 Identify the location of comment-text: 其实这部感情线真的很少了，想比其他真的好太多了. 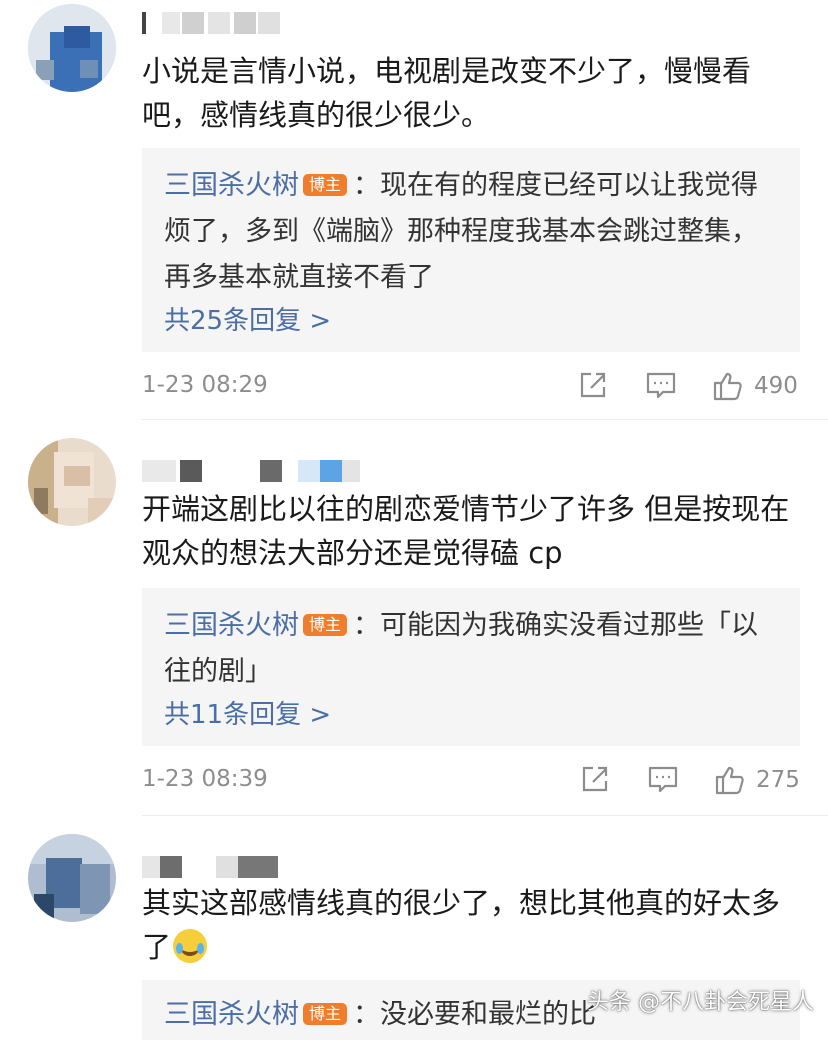
(472, 925).